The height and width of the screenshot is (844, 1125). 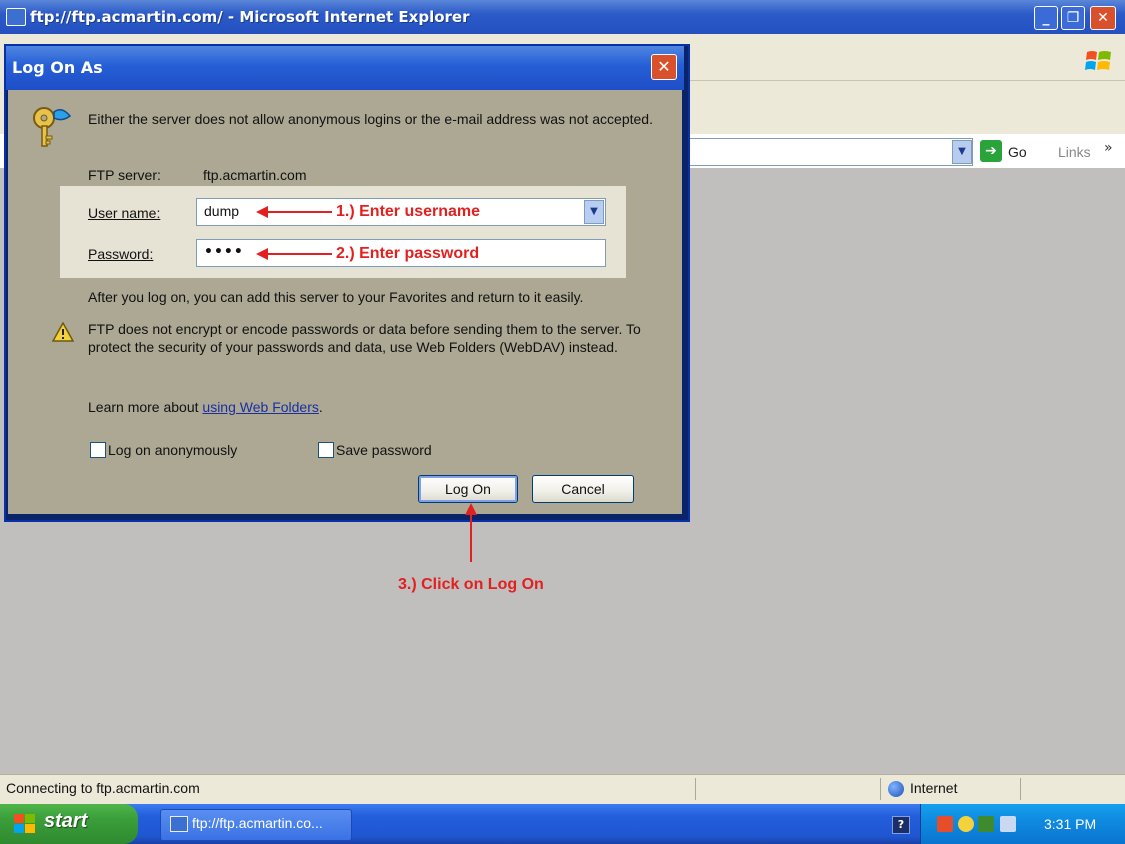 I want to click on start-label: start, so click(x=65, y=821).